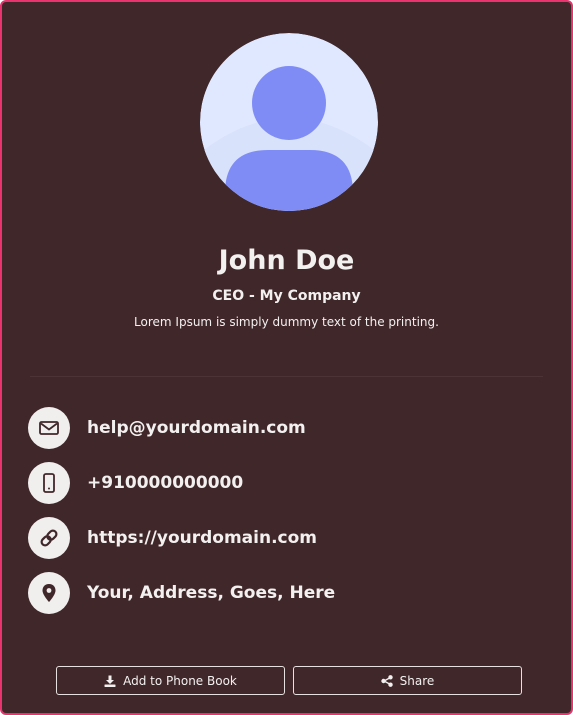 This screenshot has width=573, height=715. What do you see at coordinates (286, 376) in the screenshot?
I see `divider` at bounding box center [286, 376].